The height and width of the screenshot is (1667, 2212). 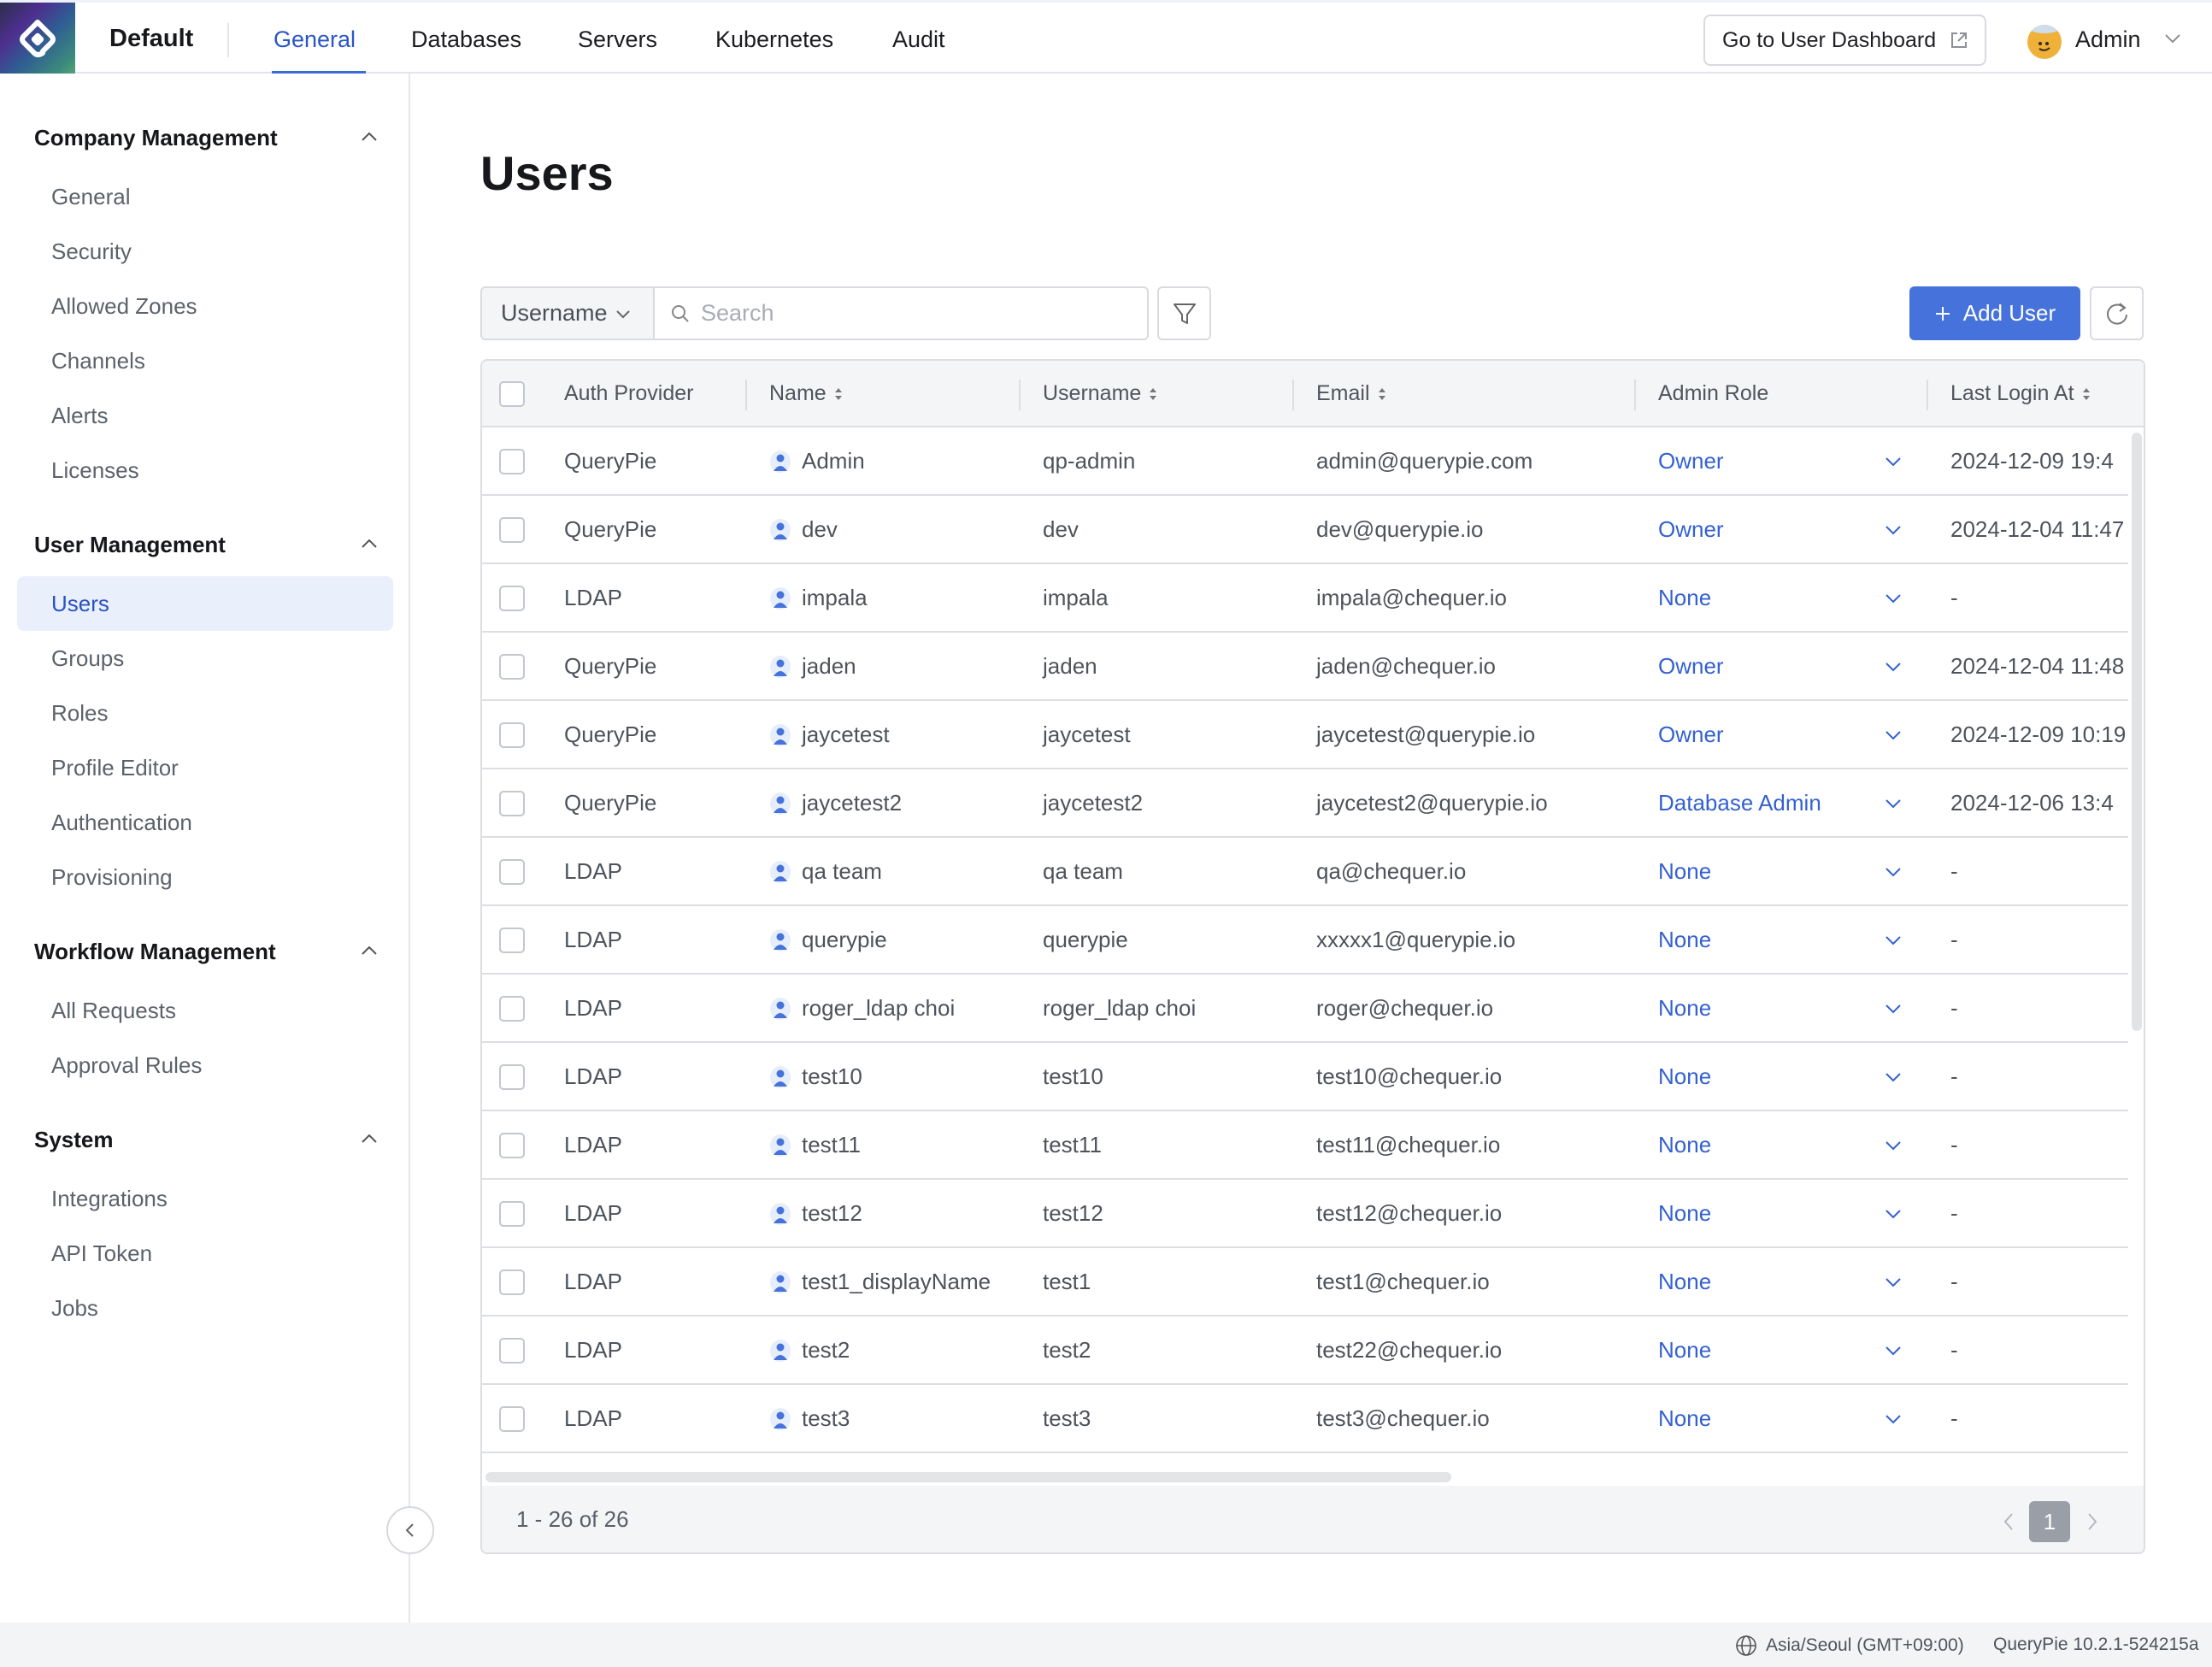 What do you see at coordinates (1305, 1077) in the screenshot?
I see `table-row: LDAP test10 test10 test10@chequer.io None -` at bounding box center [1305, 1077].